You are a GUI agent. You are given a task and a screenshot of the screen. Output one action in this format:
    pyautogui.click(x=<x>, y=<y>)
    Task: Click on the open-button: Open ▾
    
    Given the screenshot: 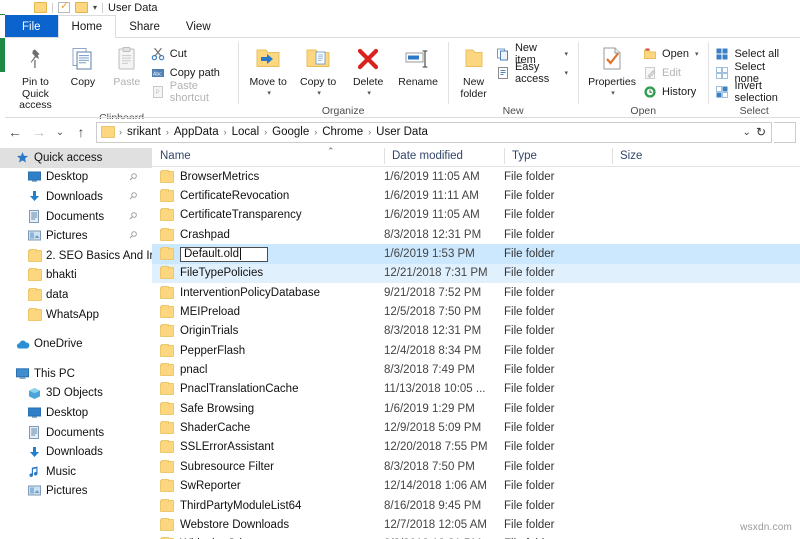 What is the action you would take?
    pyautogui.click(x=672, y=53)
    